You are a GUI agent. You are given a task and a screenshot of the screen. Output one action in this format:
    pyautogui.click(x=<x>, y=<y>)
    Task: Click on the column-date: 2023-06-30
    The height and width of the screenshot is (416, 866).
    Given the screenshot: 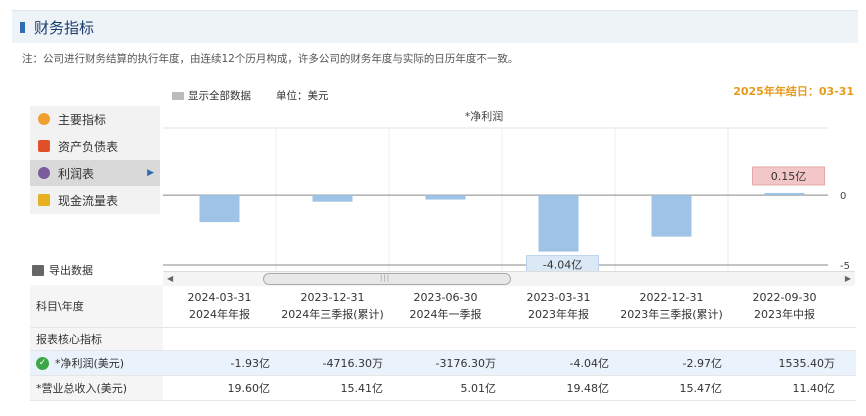 What is the action you would take?
    pyautogui.click(x=445, y=297)
    